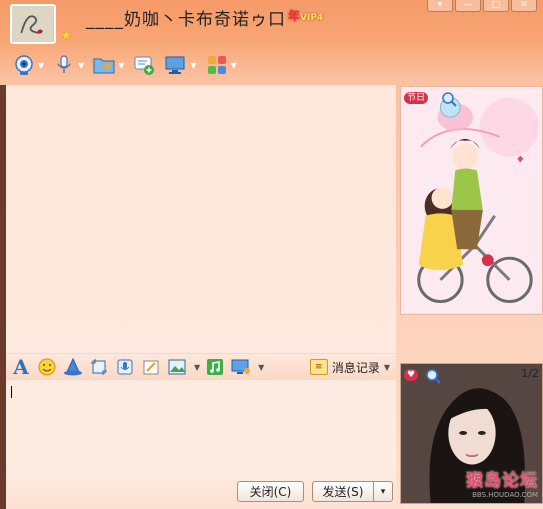  Describe the element at coordinates (411, 375) in the screenshot. I see `heart-badge: ♥` at that location.